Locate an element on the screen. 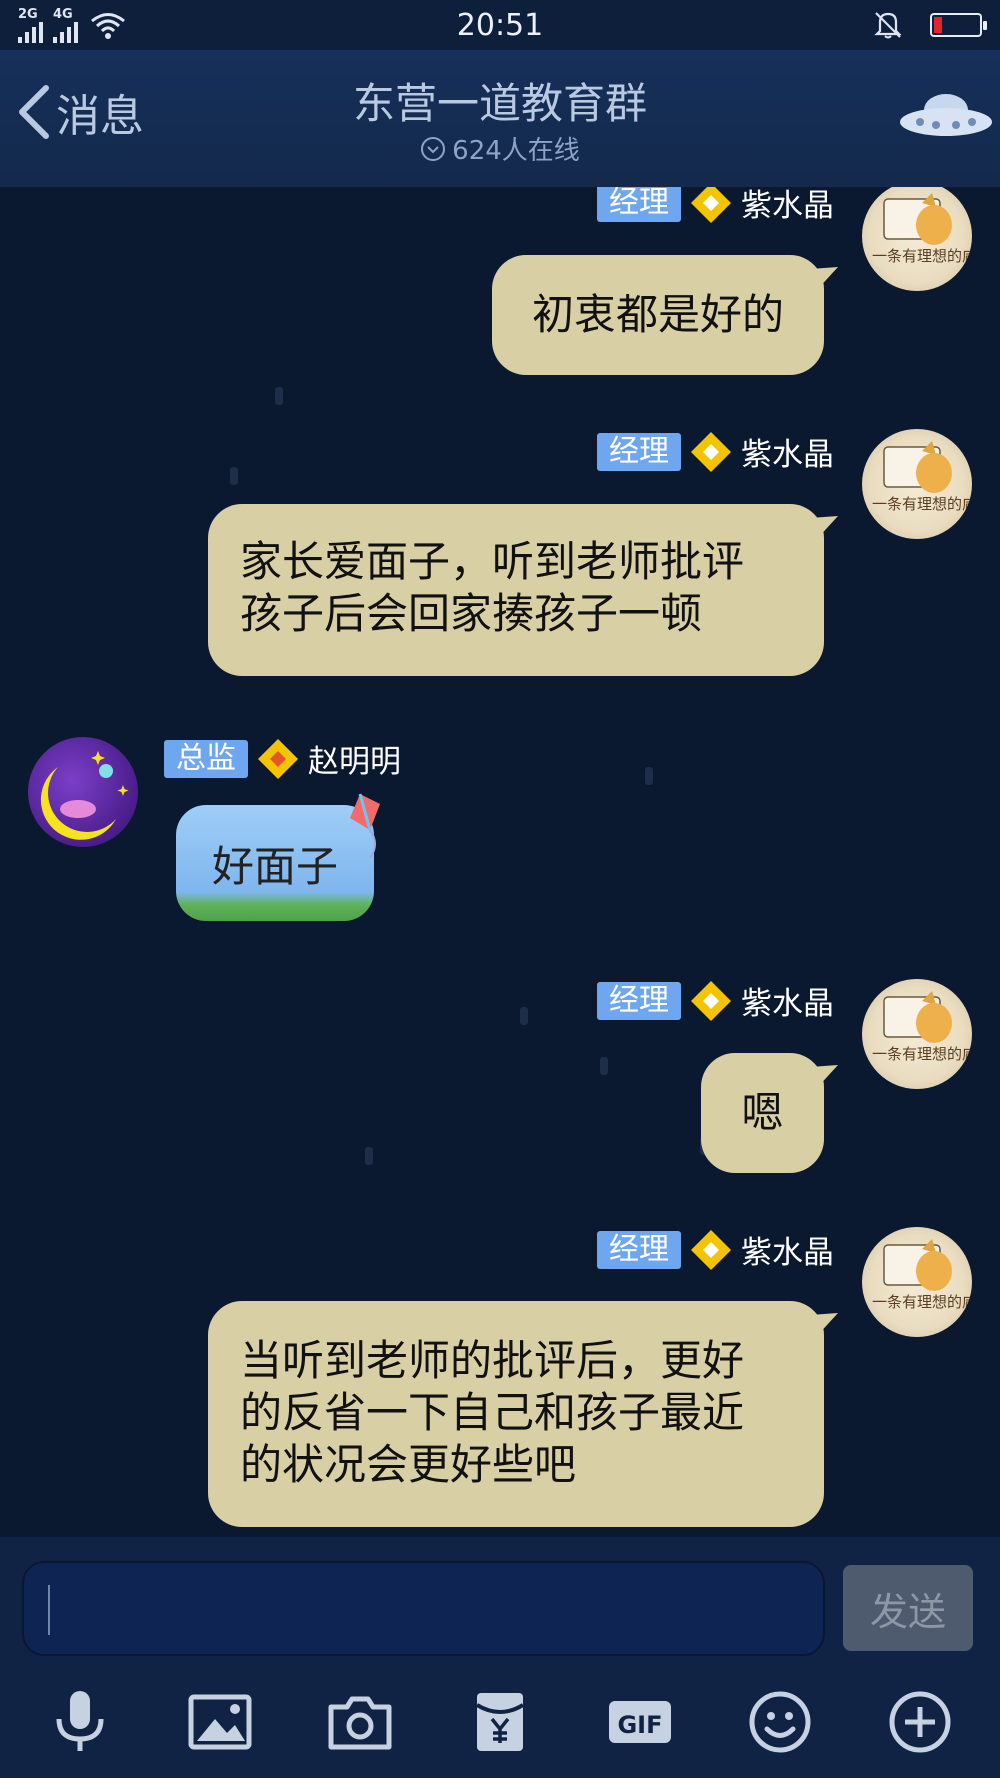 The width and height of the screenshot is (1000, 1778). voice-button is located at coordinates (80, 1722).